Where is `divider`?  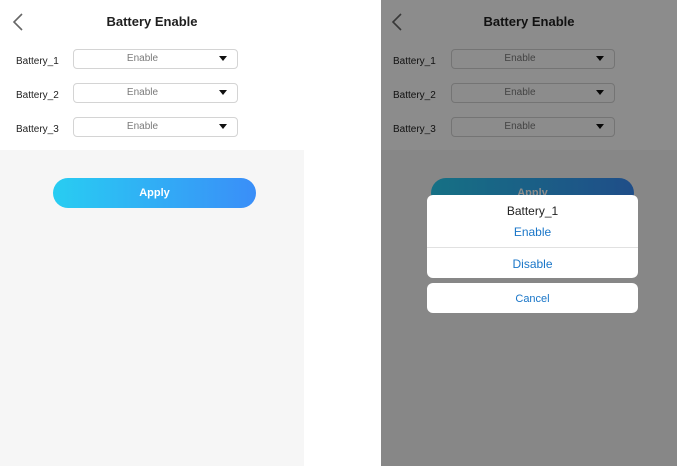
divider is located at coordinates (532, 247).